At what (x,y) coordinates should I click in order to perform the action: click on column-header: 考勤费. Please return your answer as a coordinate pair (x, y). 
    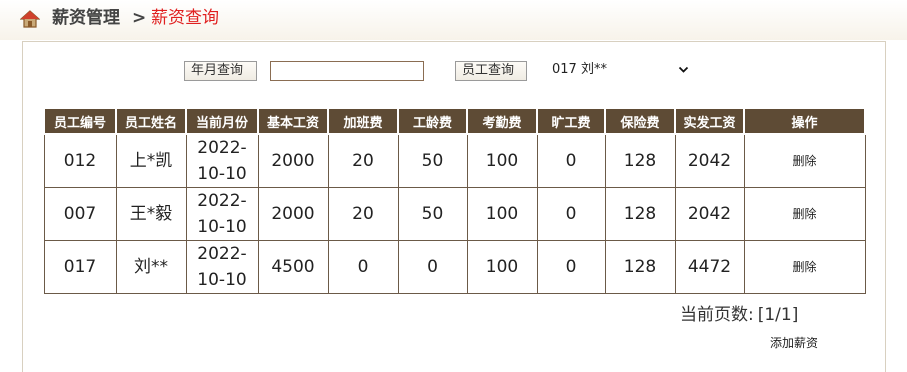
    Looking at the image, I should click on (502, 122).